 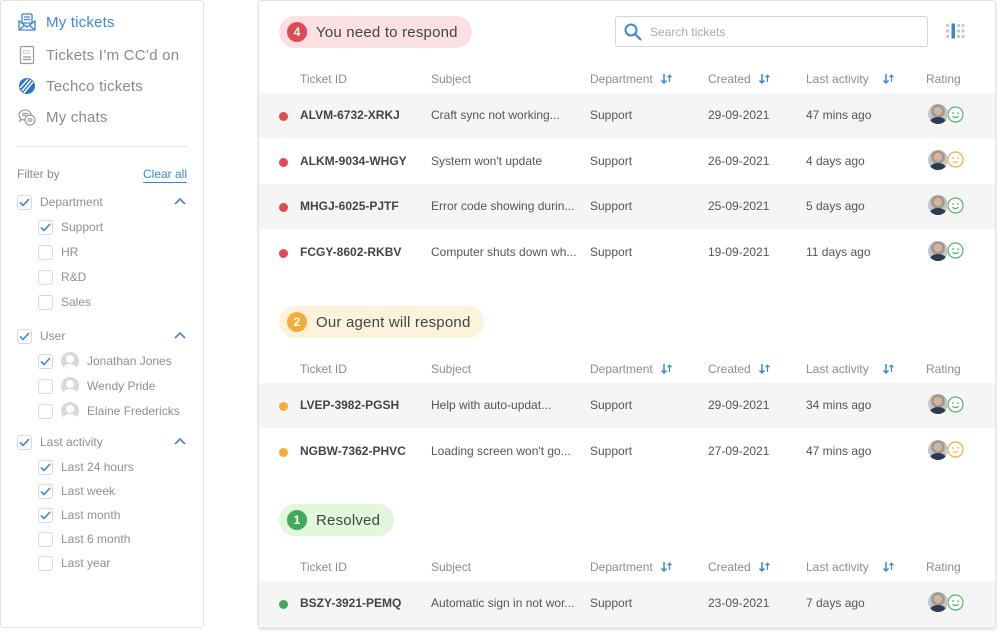 I want to click on filter-option-sales: Sales, so click(x=112, y=302).